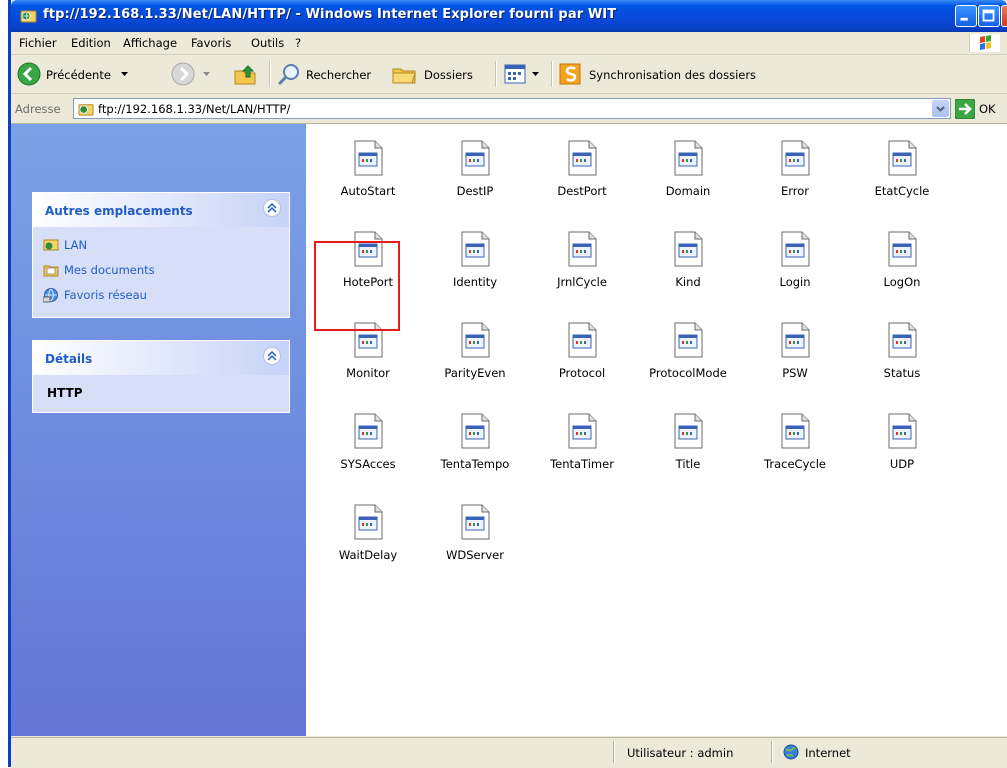 The image size is (1007, 768). Describe the element at coordinates (582, 181) in the screenshot. I see `file-item: DestPort` at that location.